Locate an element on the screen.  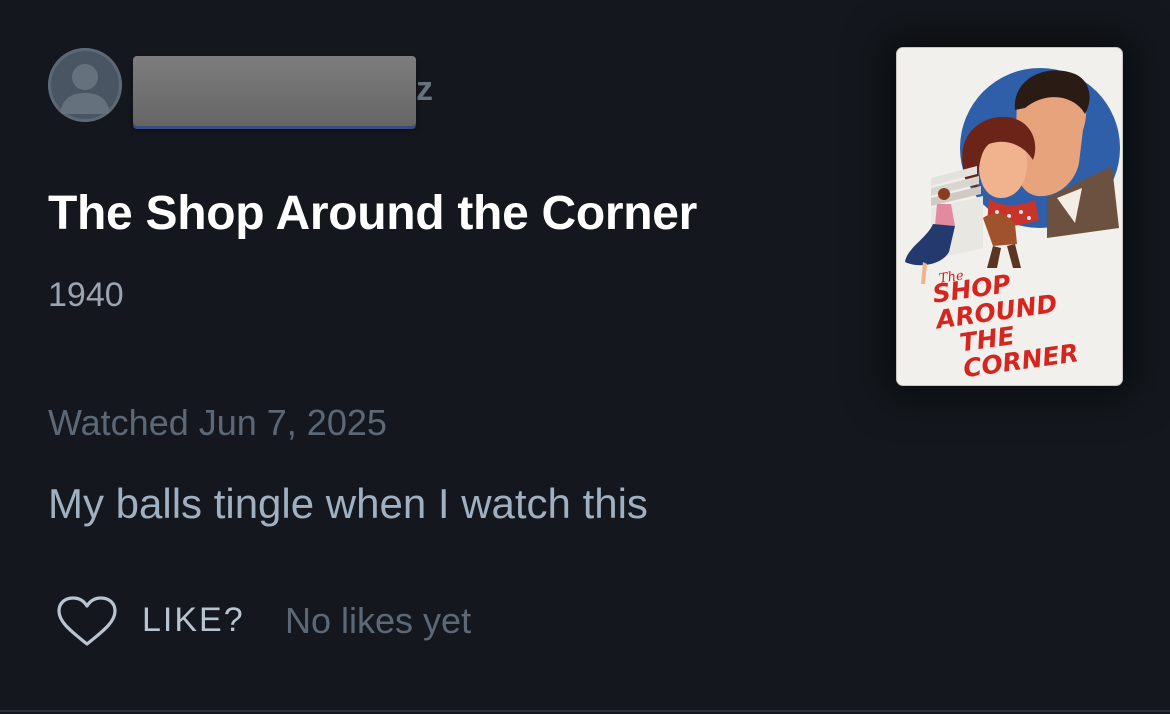
film-poster: The SHOP AROUND THE CORNER is located at coordinates (1009, 216).